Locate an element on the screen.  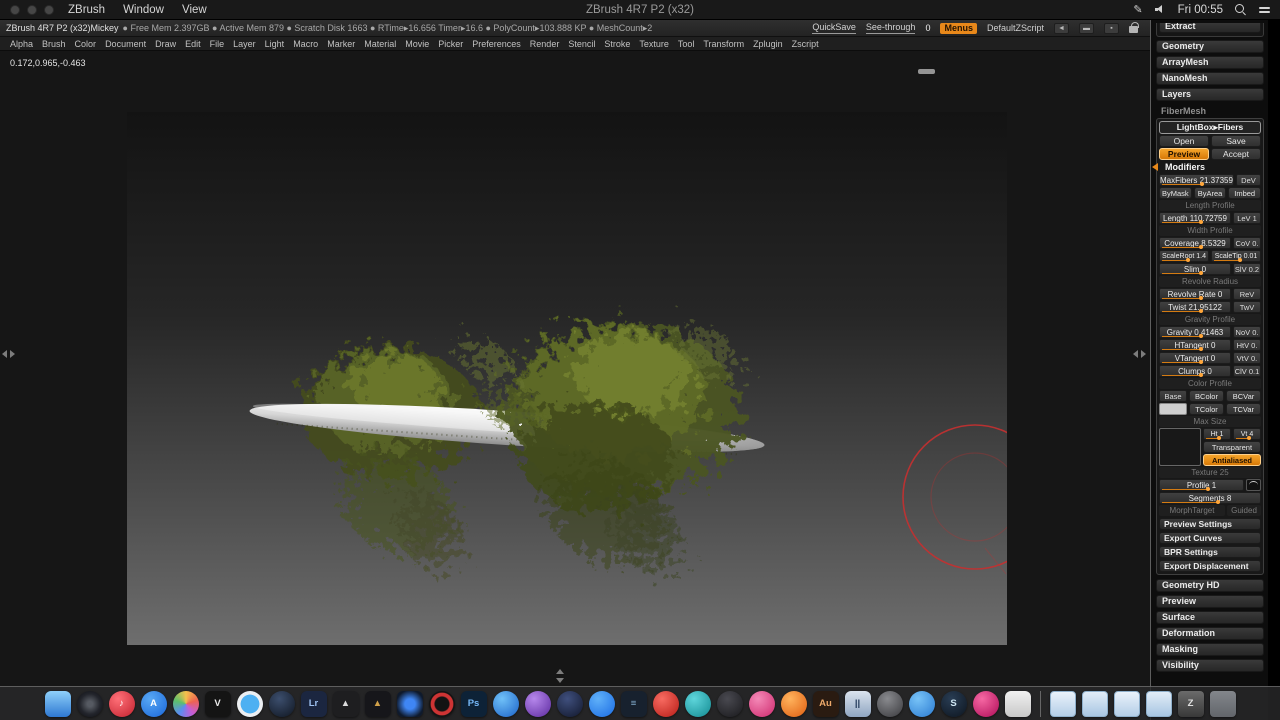
tool-subpalette-button: Layers is located at coordinates (1210, 94).